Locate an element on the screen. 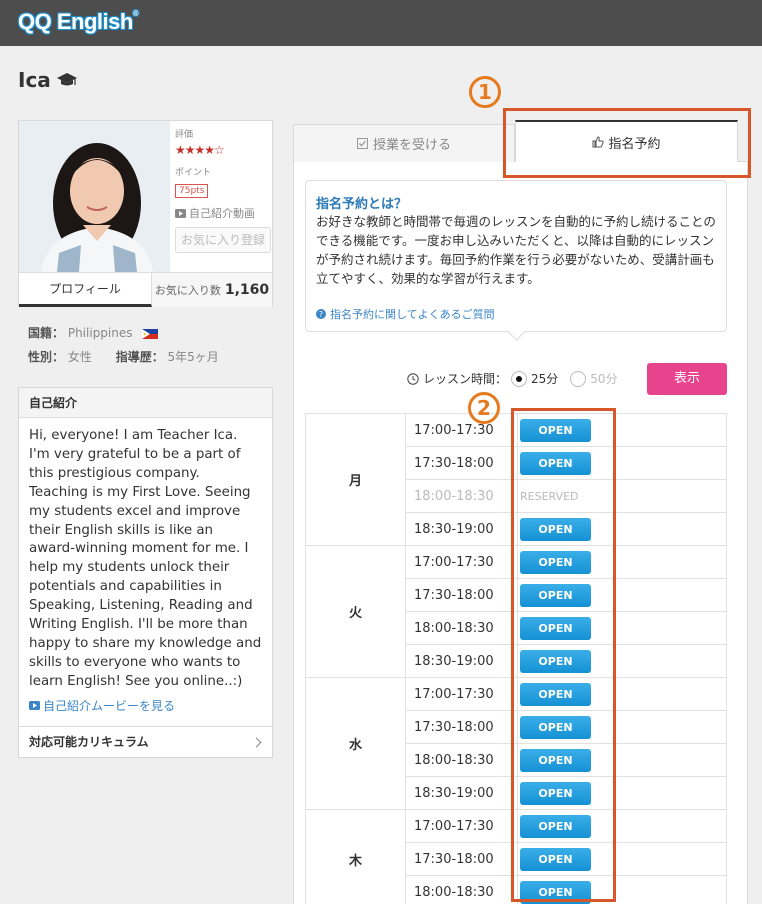  points-badge: 75pts is located at coordinates (192, 191).